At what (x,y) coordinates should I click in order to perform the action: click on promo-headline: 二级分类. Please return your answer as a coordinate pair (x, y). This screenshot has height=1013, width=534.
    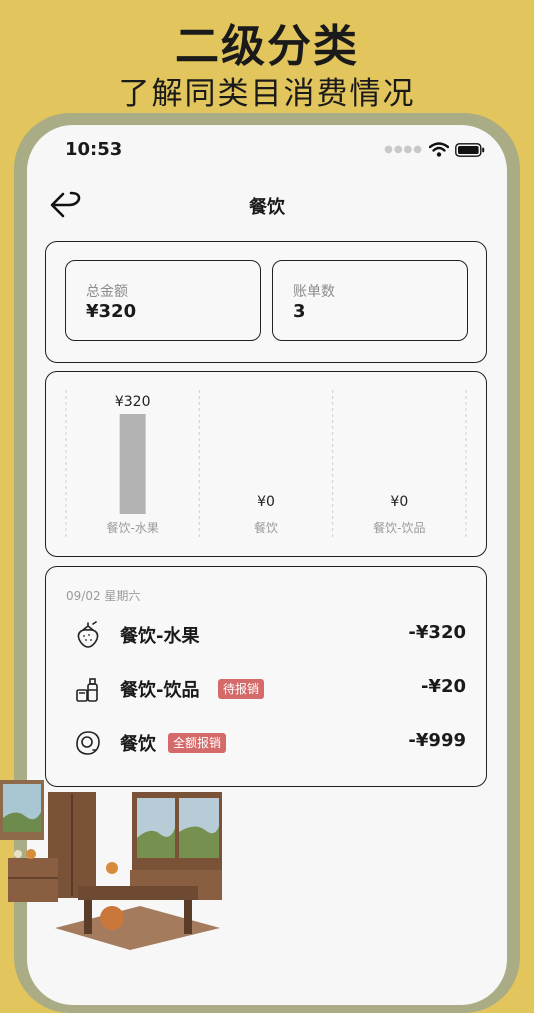
    Looking at the image, I should click on (267, 46).